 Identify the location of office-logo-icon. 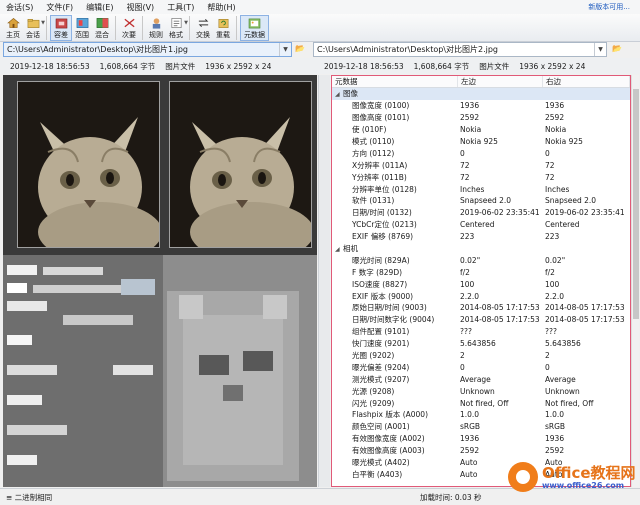
(523, 477).